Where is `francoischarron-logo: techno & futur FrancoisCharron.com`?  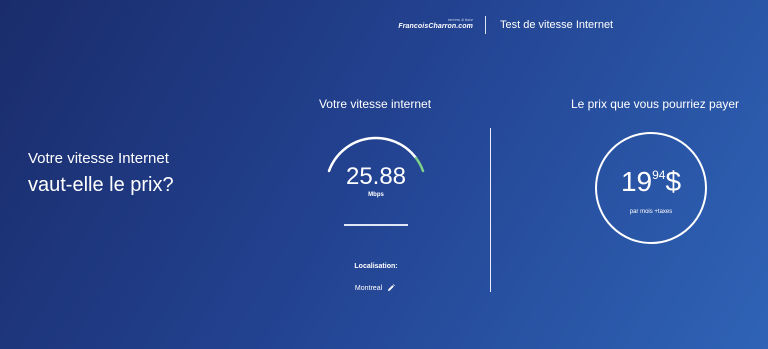 francoischarron-logo: techno & futur FrancoisCharron.com is located at coordinates (430, 26).